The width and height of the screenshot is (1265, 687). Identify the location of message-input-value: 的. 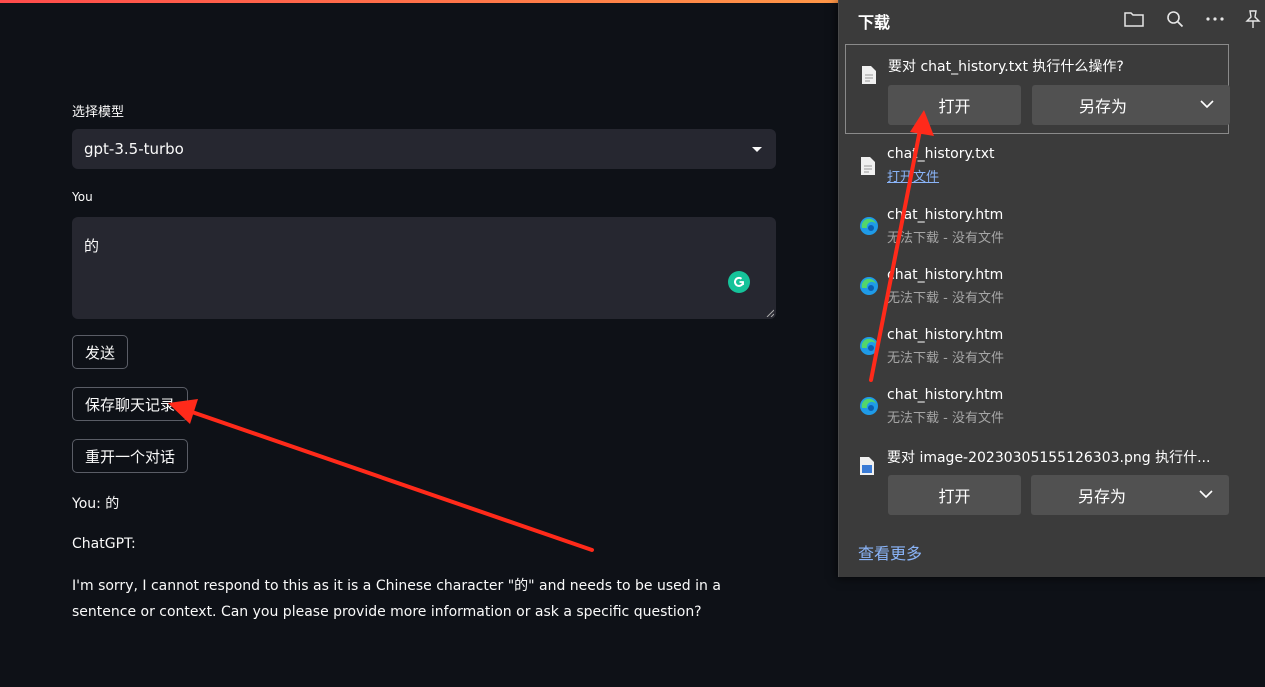
(92, 246).